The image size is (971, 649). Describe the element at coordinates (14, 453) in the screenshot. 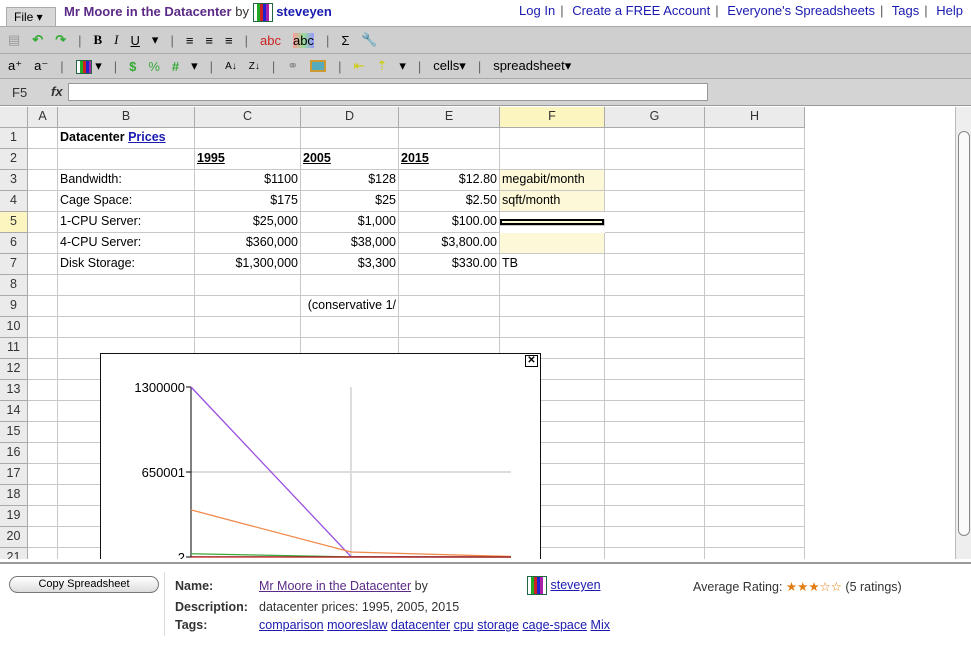

I see `row-header: 16` at that location.